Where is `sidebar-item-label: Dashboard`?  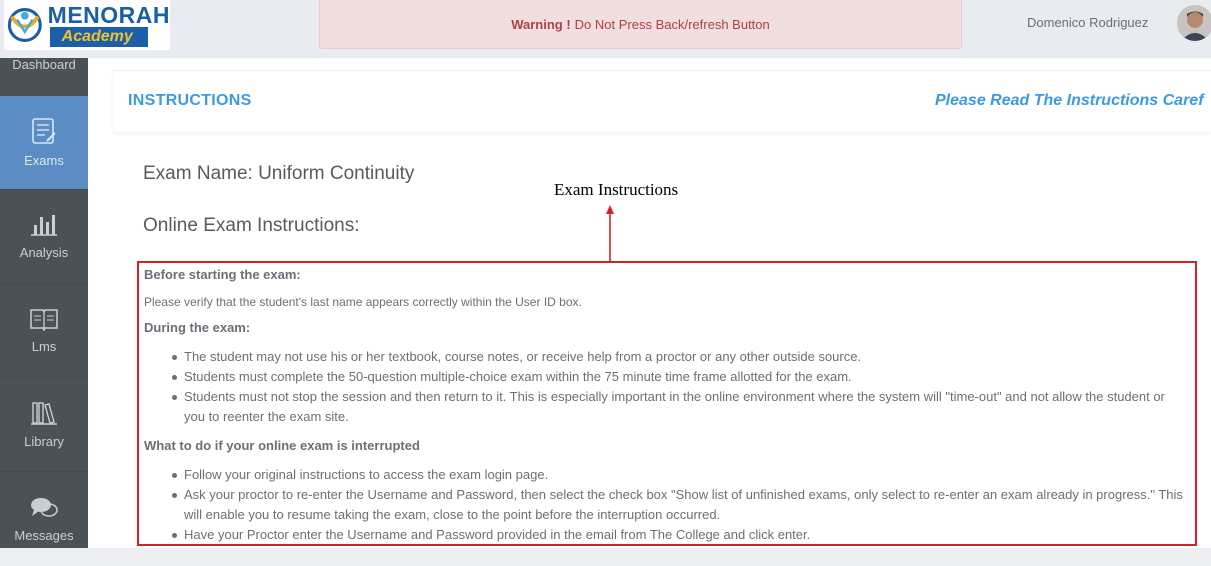
sidebar-item-label: Dashboard is located at coordinates (44, 64).